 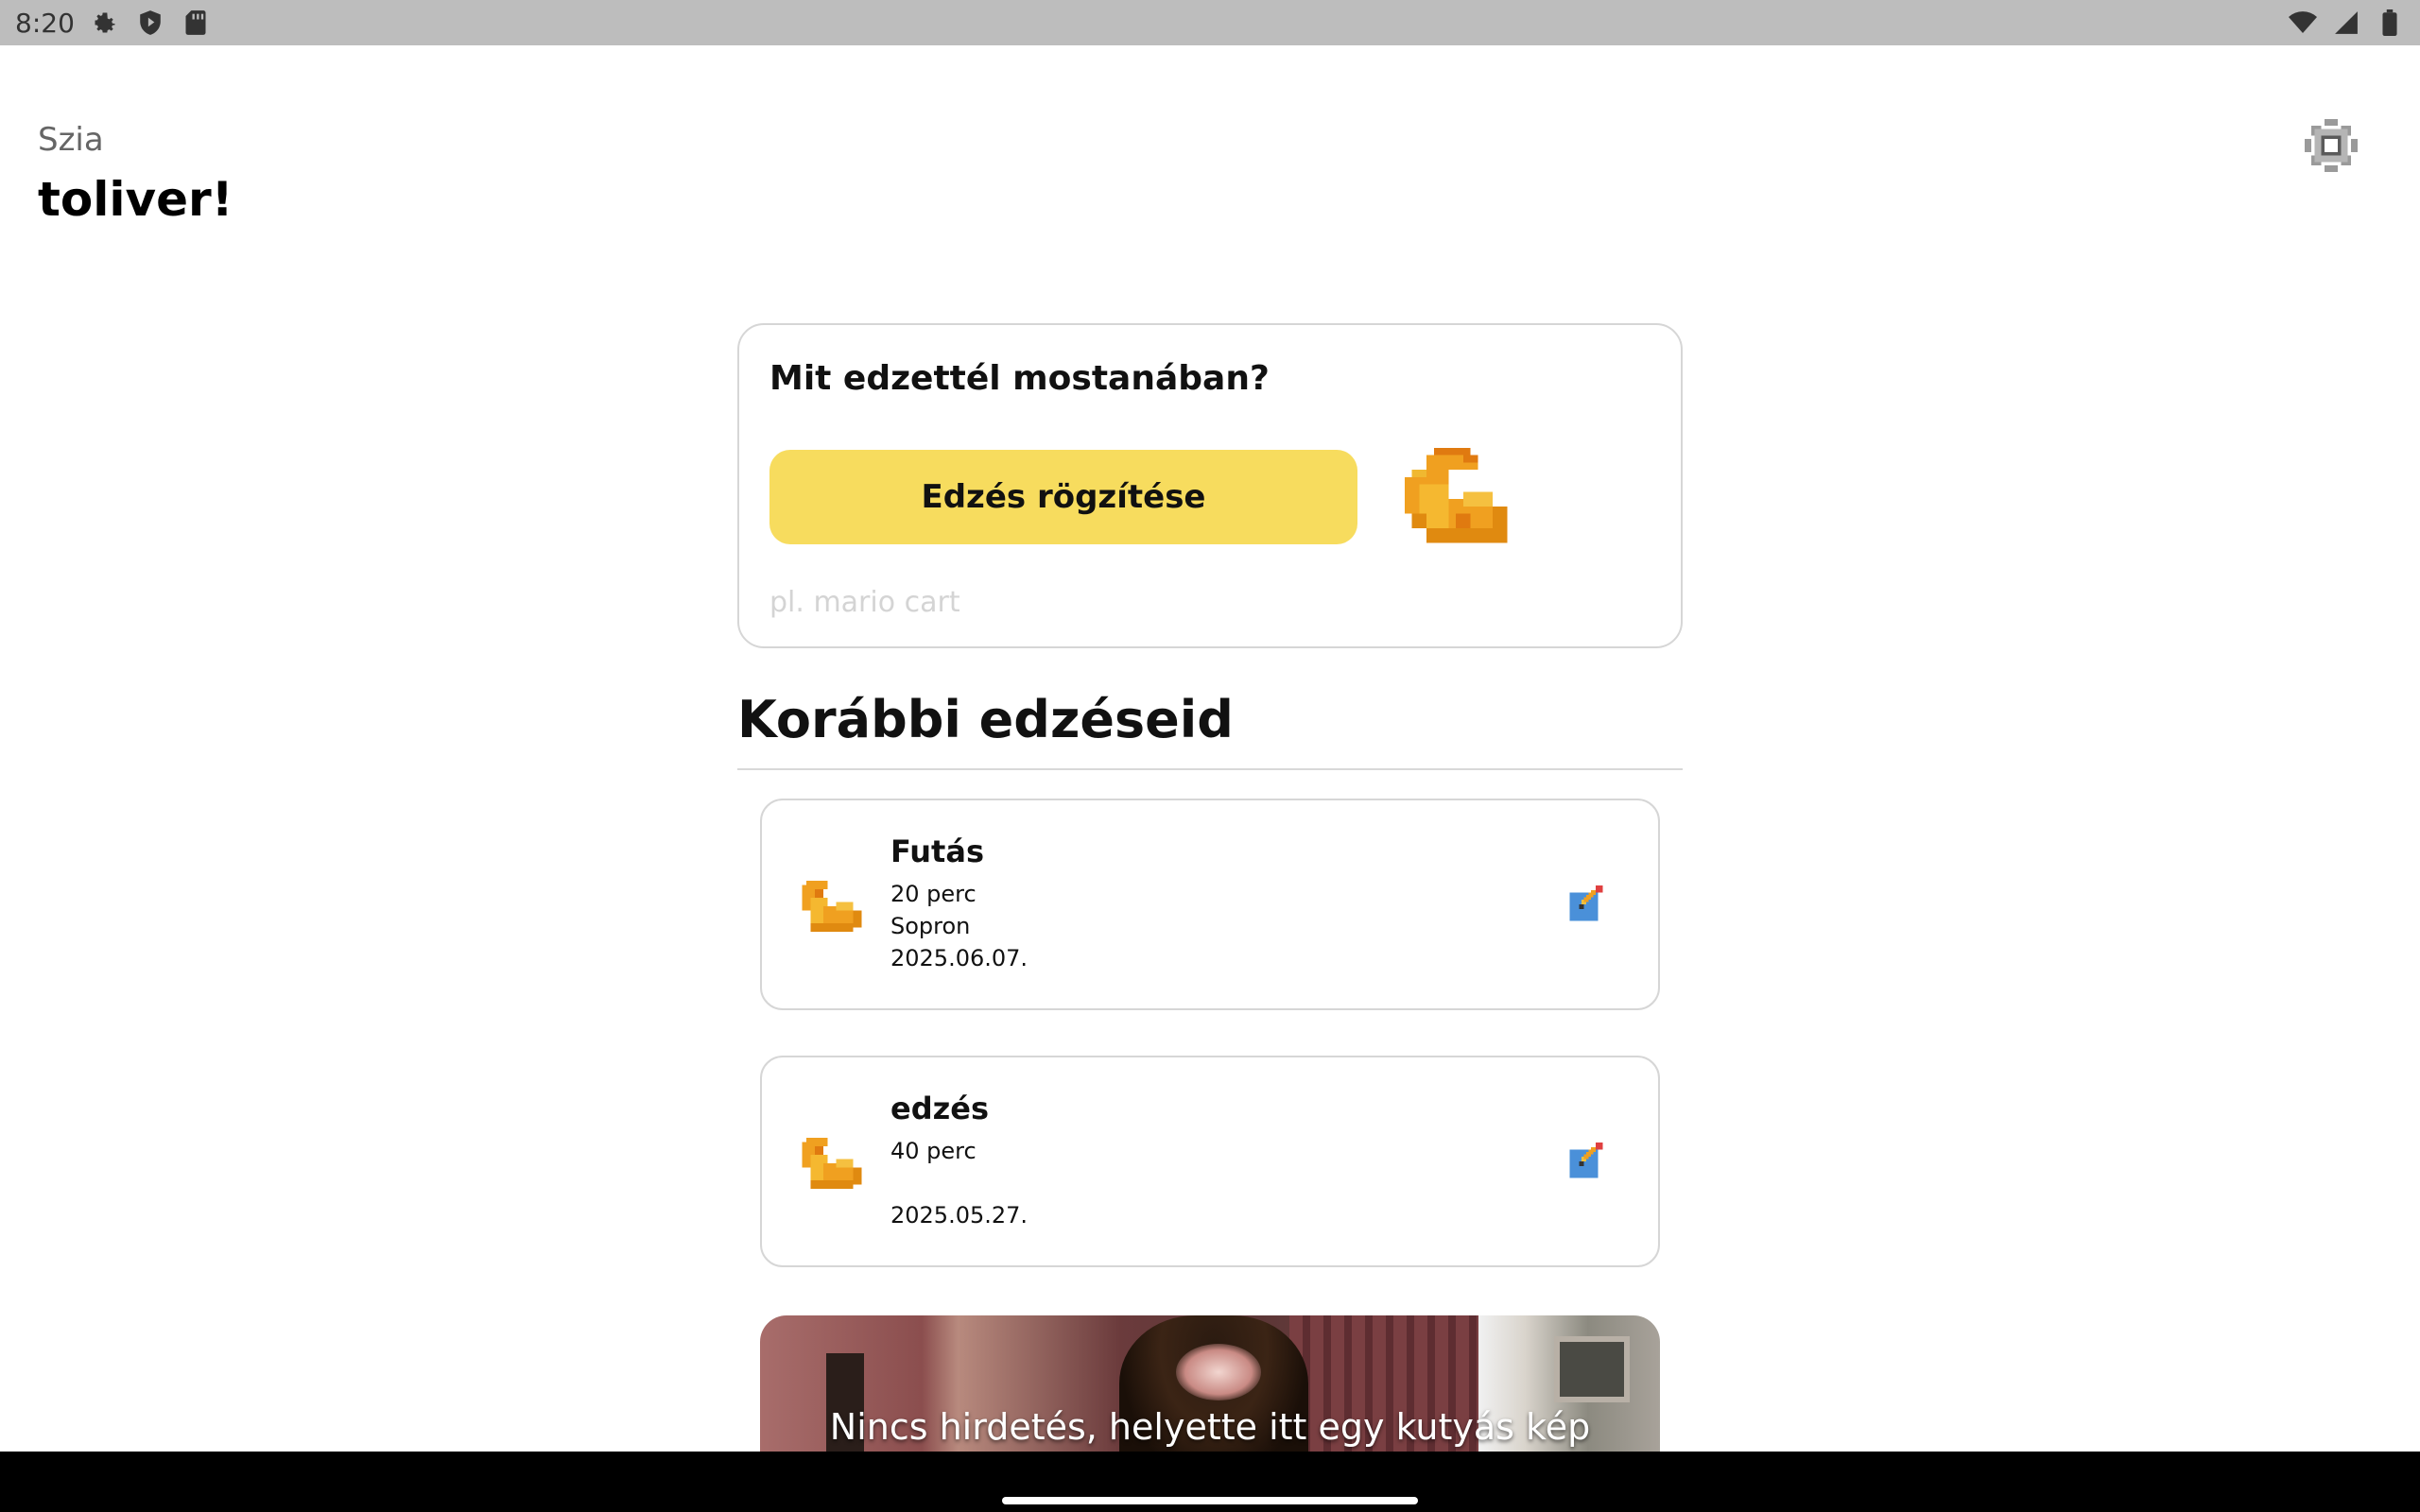 I want to click on record-title: Mit edzettél mostanában?, so click(x=1019, y=378).